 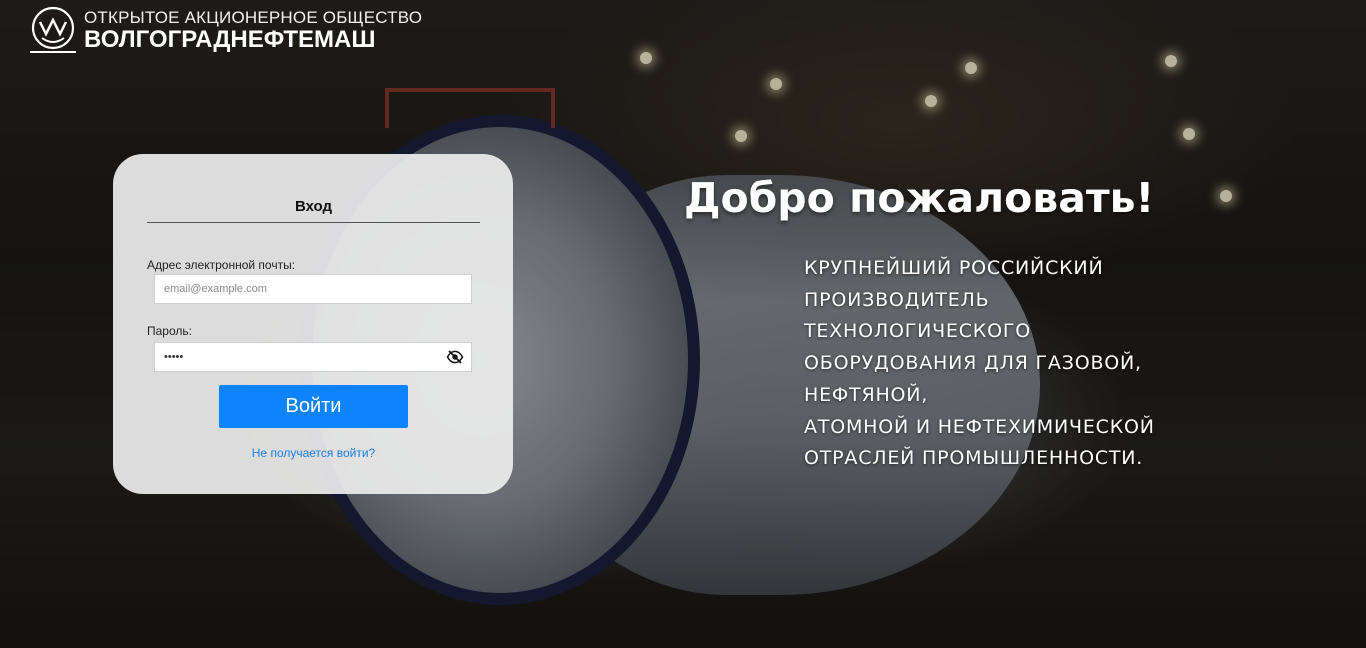 I want to click on company-name-line1: ОТКРЫТОЕ АКЦИОНЕРНОЕ ОБЩЕСТВО, so click(x=253, y=17).